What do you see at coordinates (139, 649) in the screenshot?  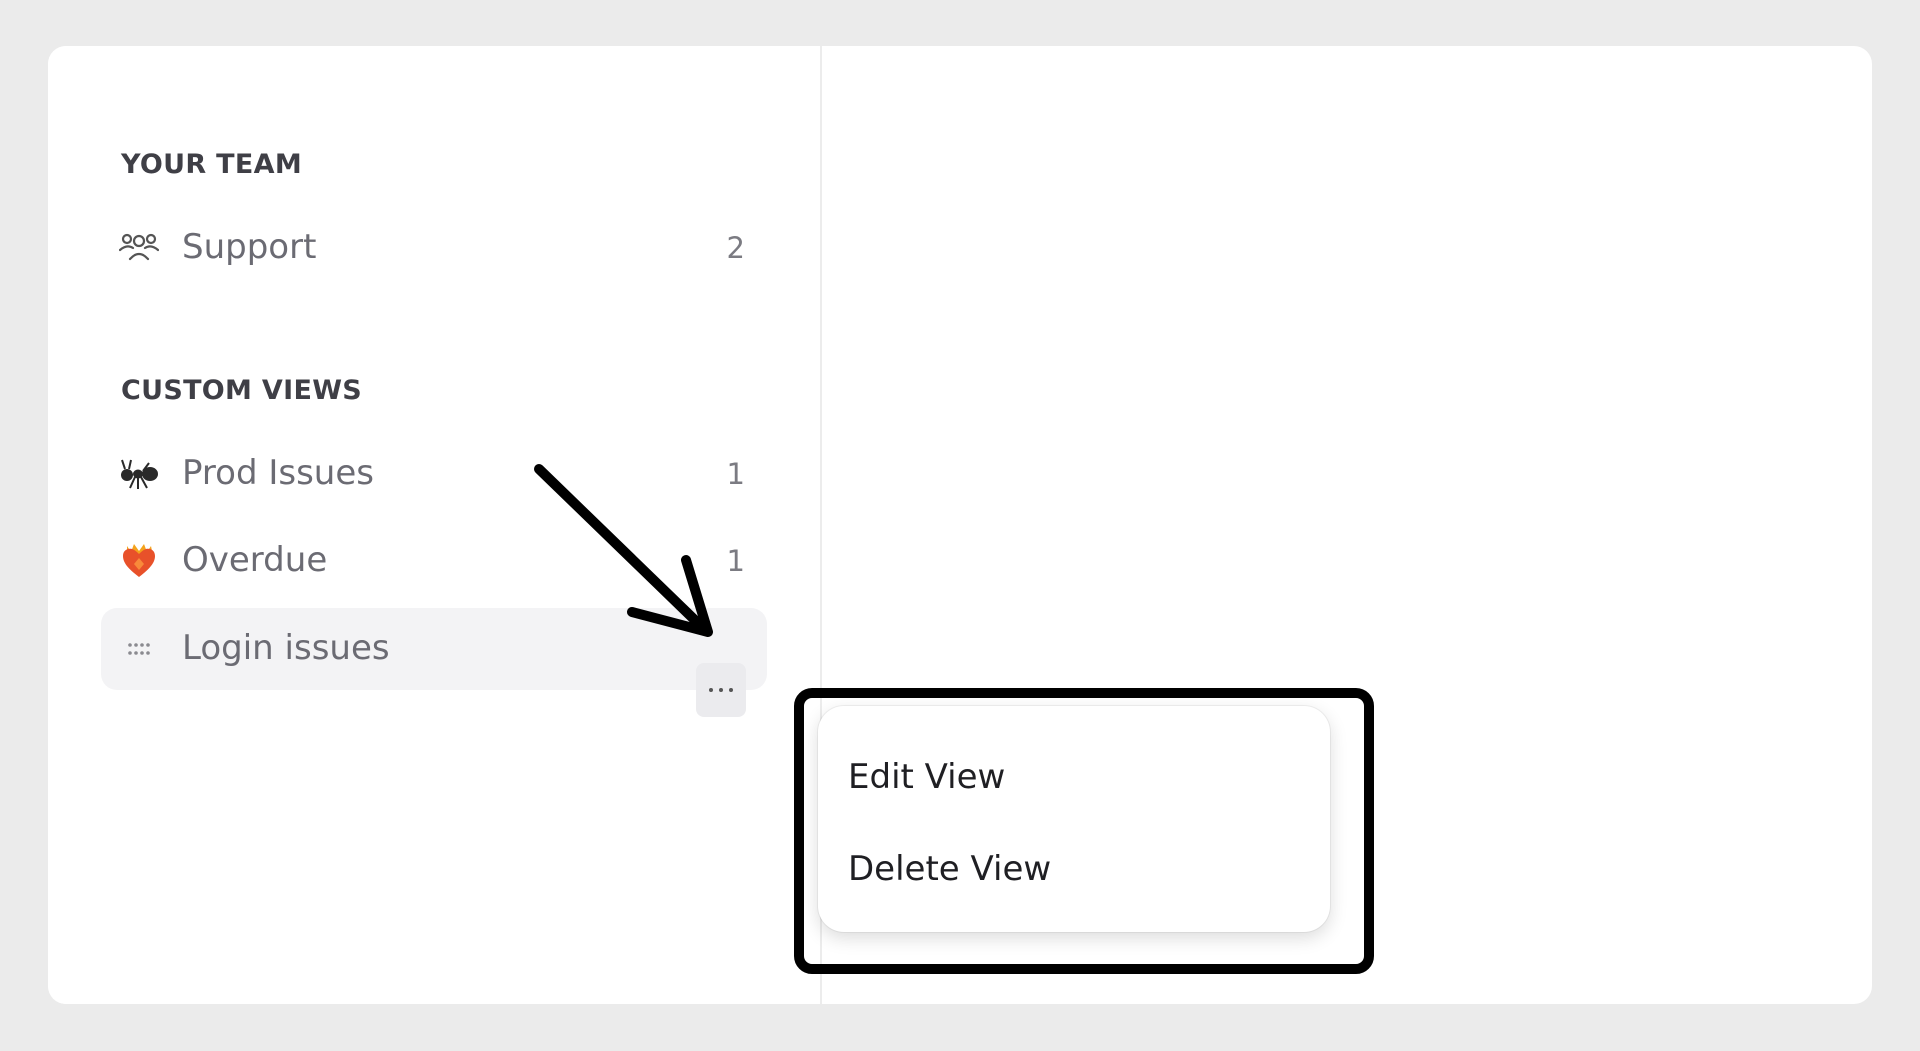 I see `drag-handle-icon` at bounding box center [139, 649].